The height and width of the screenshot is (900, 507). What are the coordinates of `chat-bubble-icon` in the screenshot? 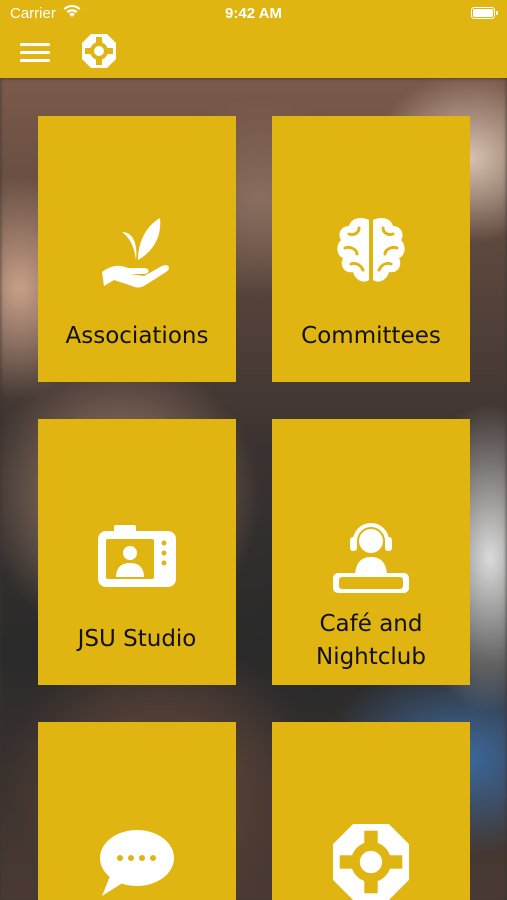 It's located at (137, 863).